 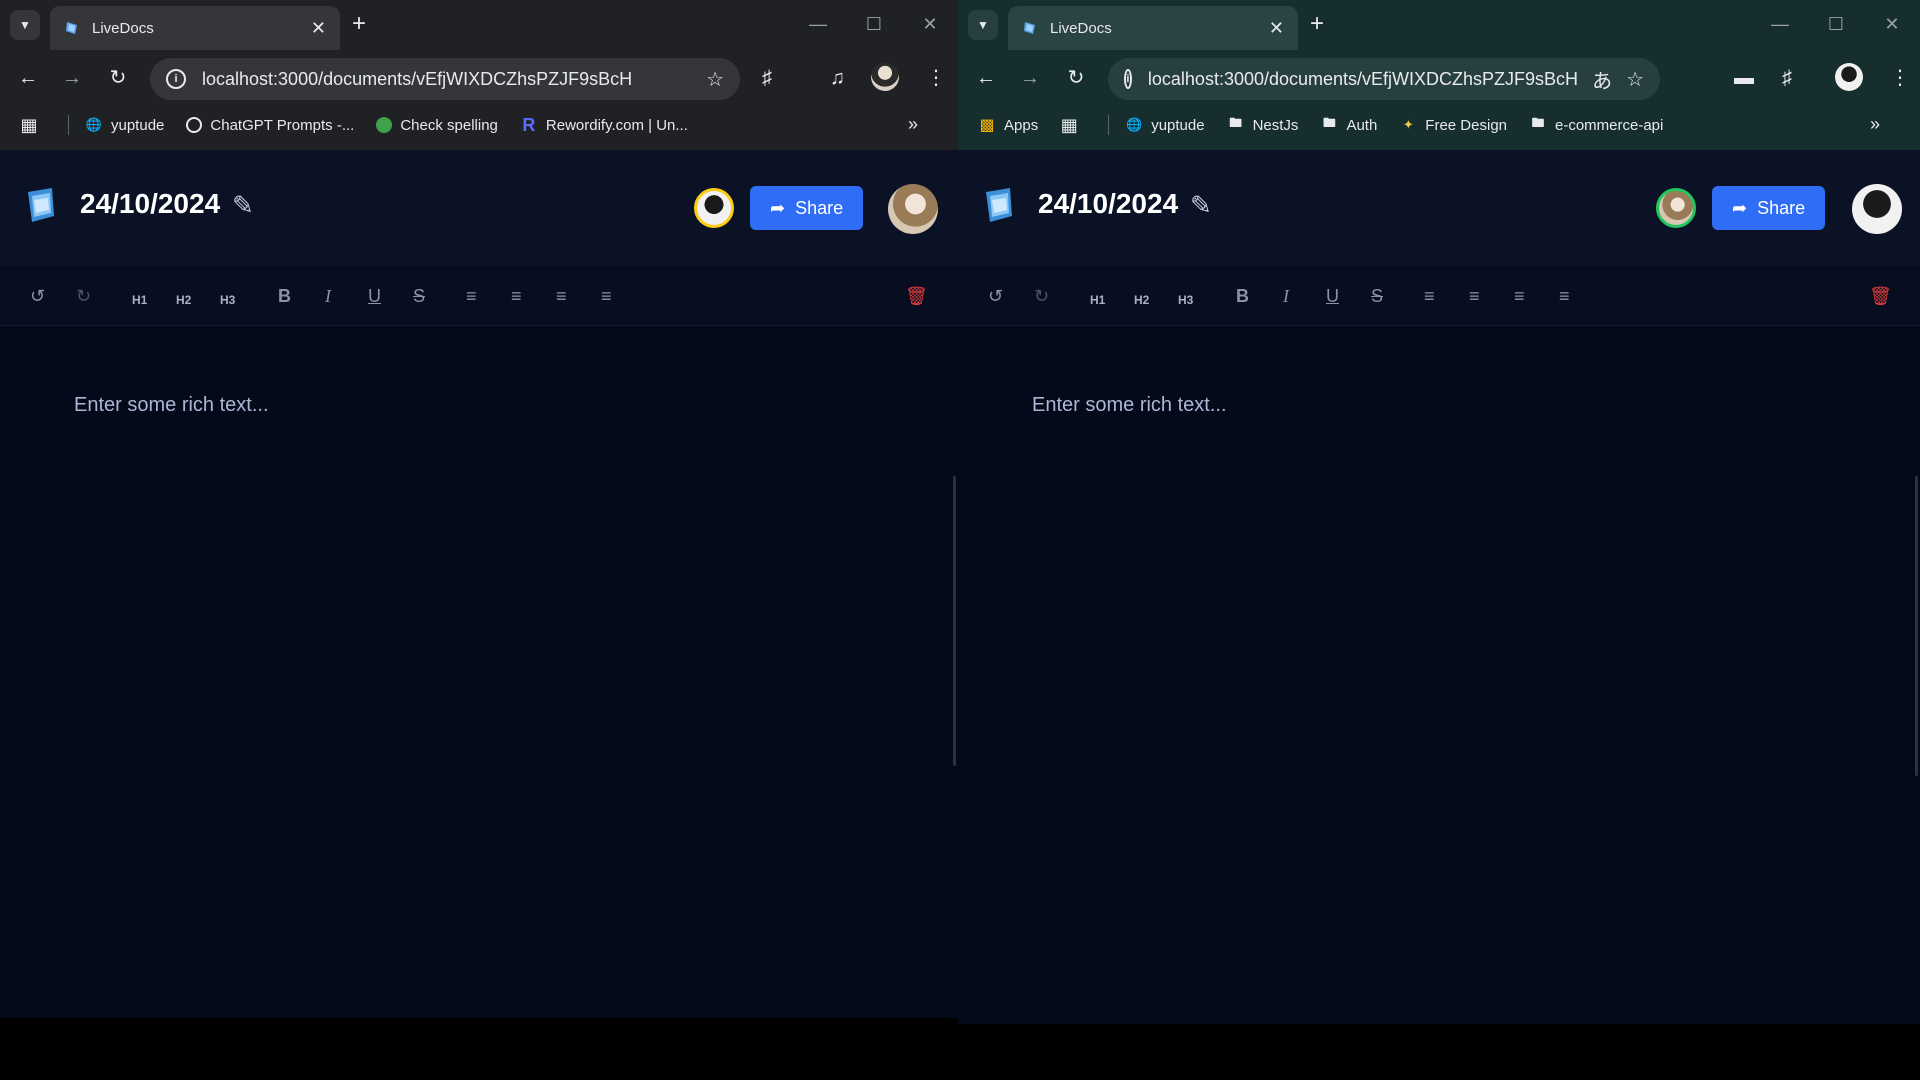 What do you see at coordinates (837, 78) in the screenshot?
I see `media-controls-icon: ♫` at bounding box center [837, 78].